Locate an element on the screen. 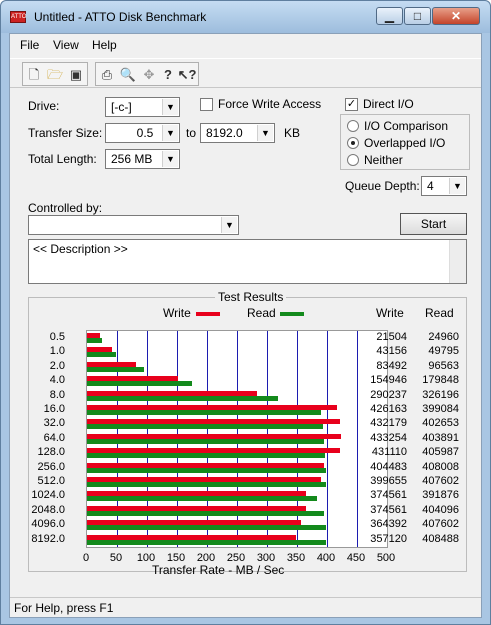 This screenshot has width=491, height=625. overlapped-io-radio is located at coordinates (353, 143).